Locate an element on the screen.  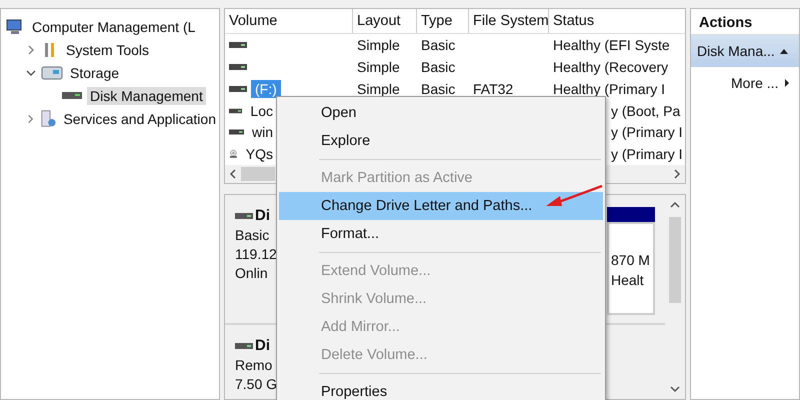
partition-bar is located at coordinates (631, 214).